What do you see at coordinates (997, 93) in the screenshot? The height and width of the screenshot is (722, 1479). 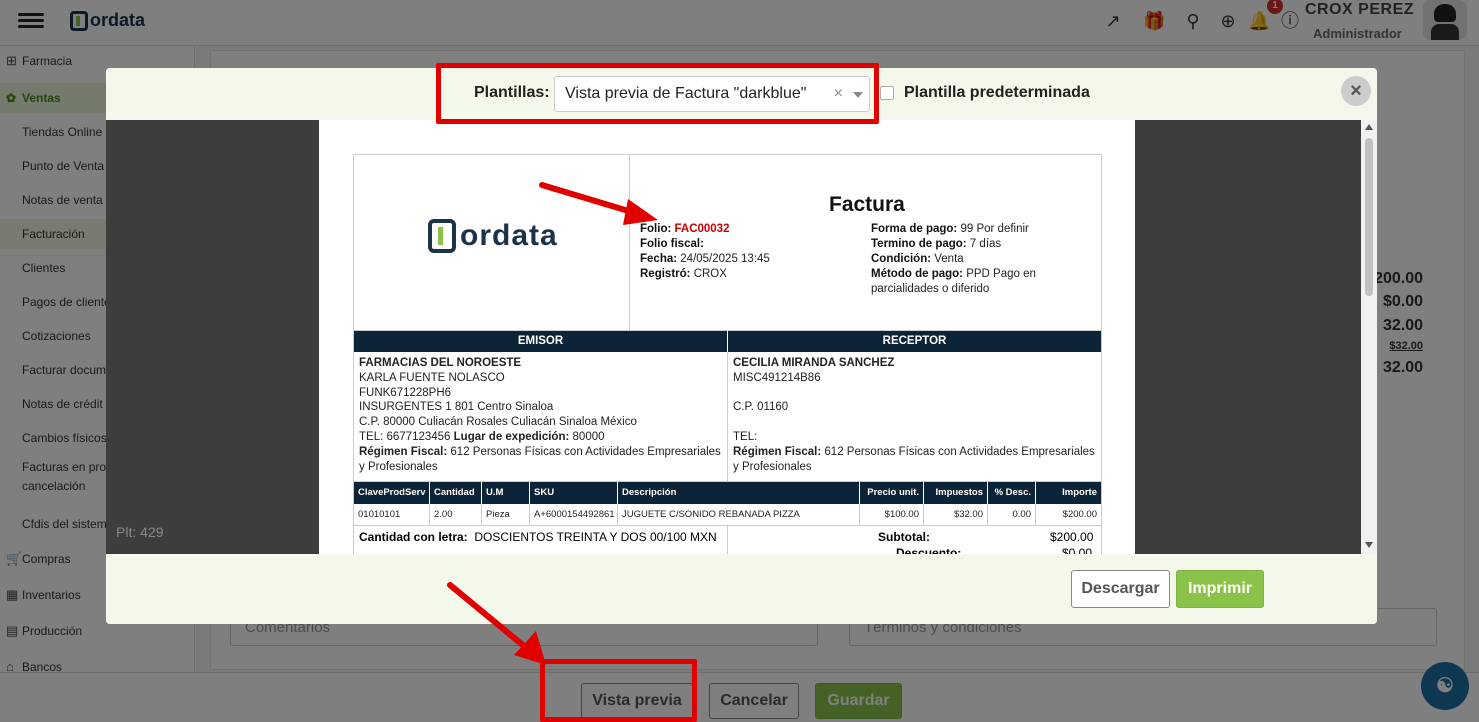 I see `default-template-label: Plantilla predeterminada` at bounding box center [997, 93].